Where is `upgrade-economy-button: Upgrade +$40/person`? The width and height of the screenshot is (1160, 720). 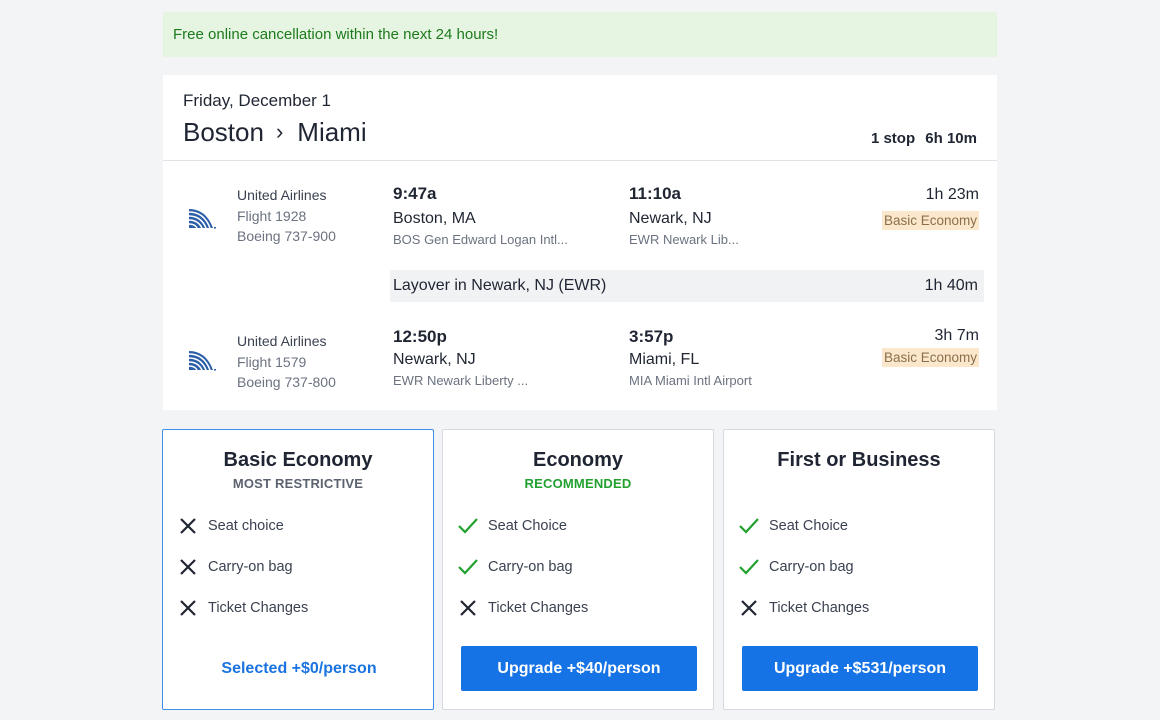
upgrade-economy-button: Upgrade +$40/person is located at coordinates (579, 668).